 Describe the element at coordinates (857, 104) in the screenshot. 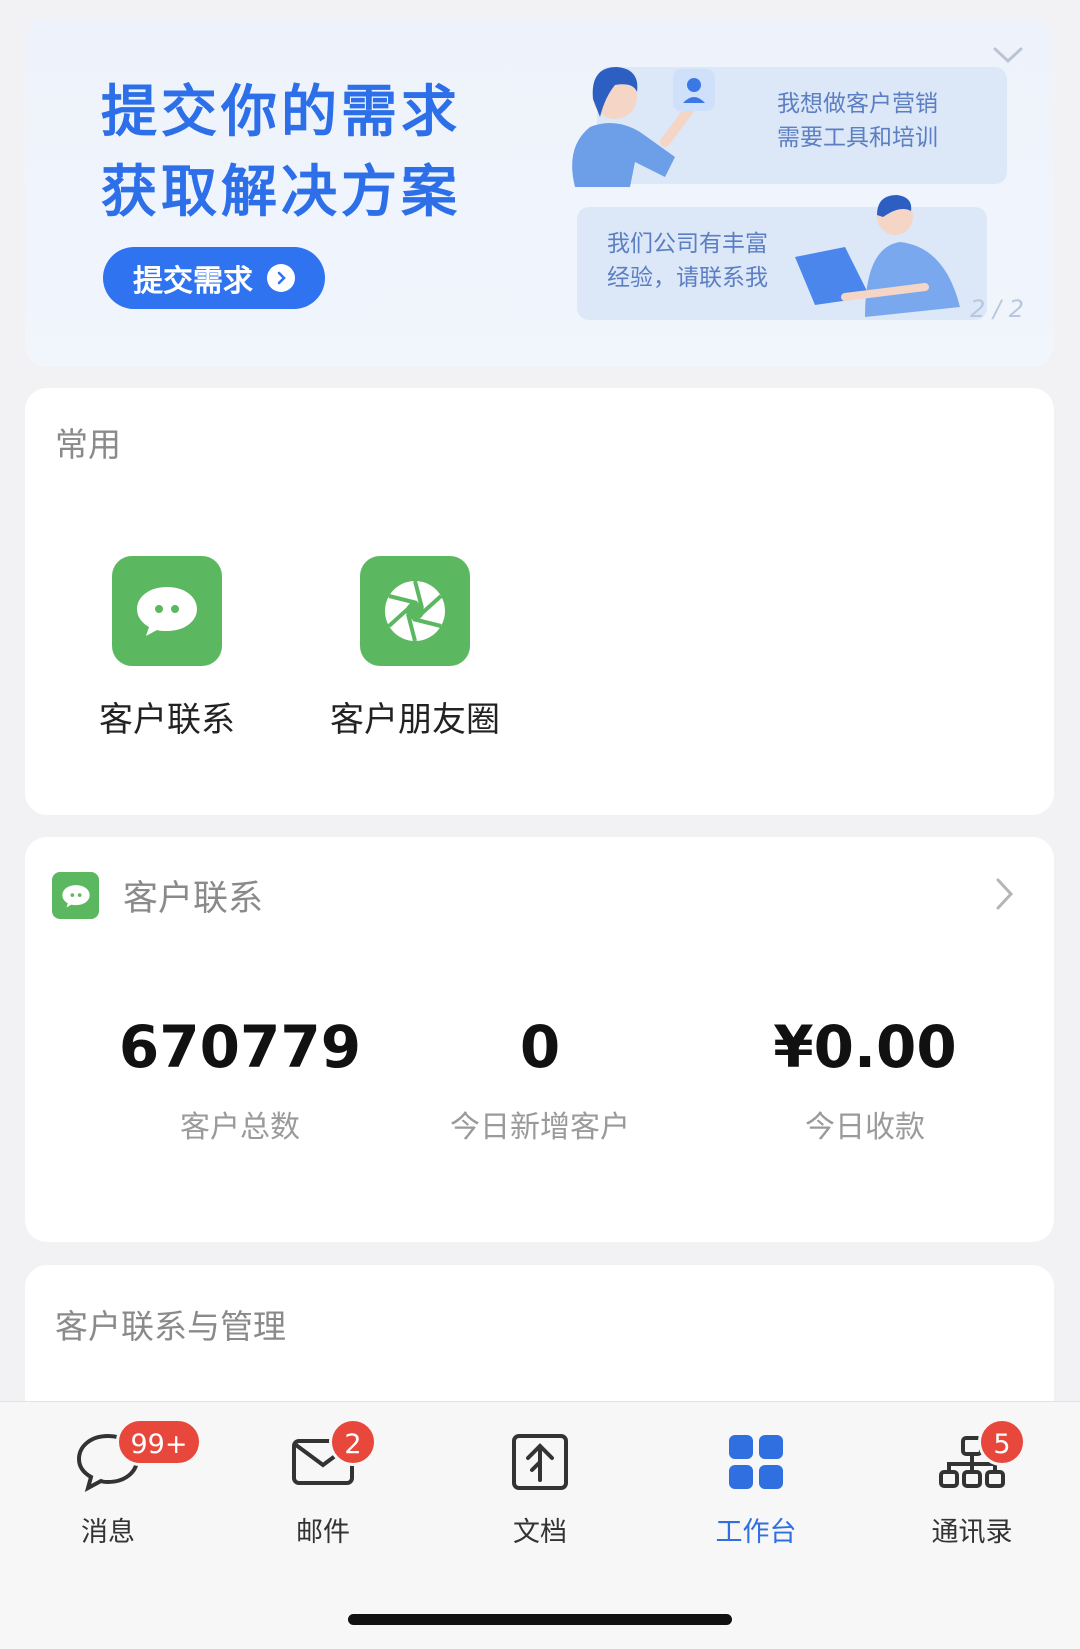

I see `bubble1-line1: 我想做客户营销` at that location.